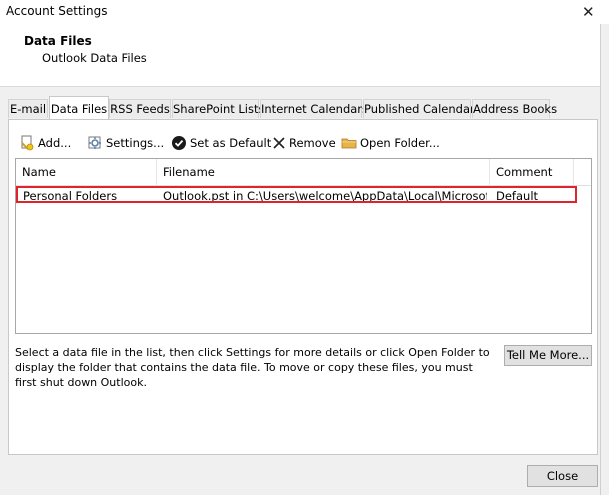 Image resolution: width=609 pixels, height=495 pixels. Describe the element at coordinates (58, 41) in the screenshot. I see `header-title: Data Files` at that location.